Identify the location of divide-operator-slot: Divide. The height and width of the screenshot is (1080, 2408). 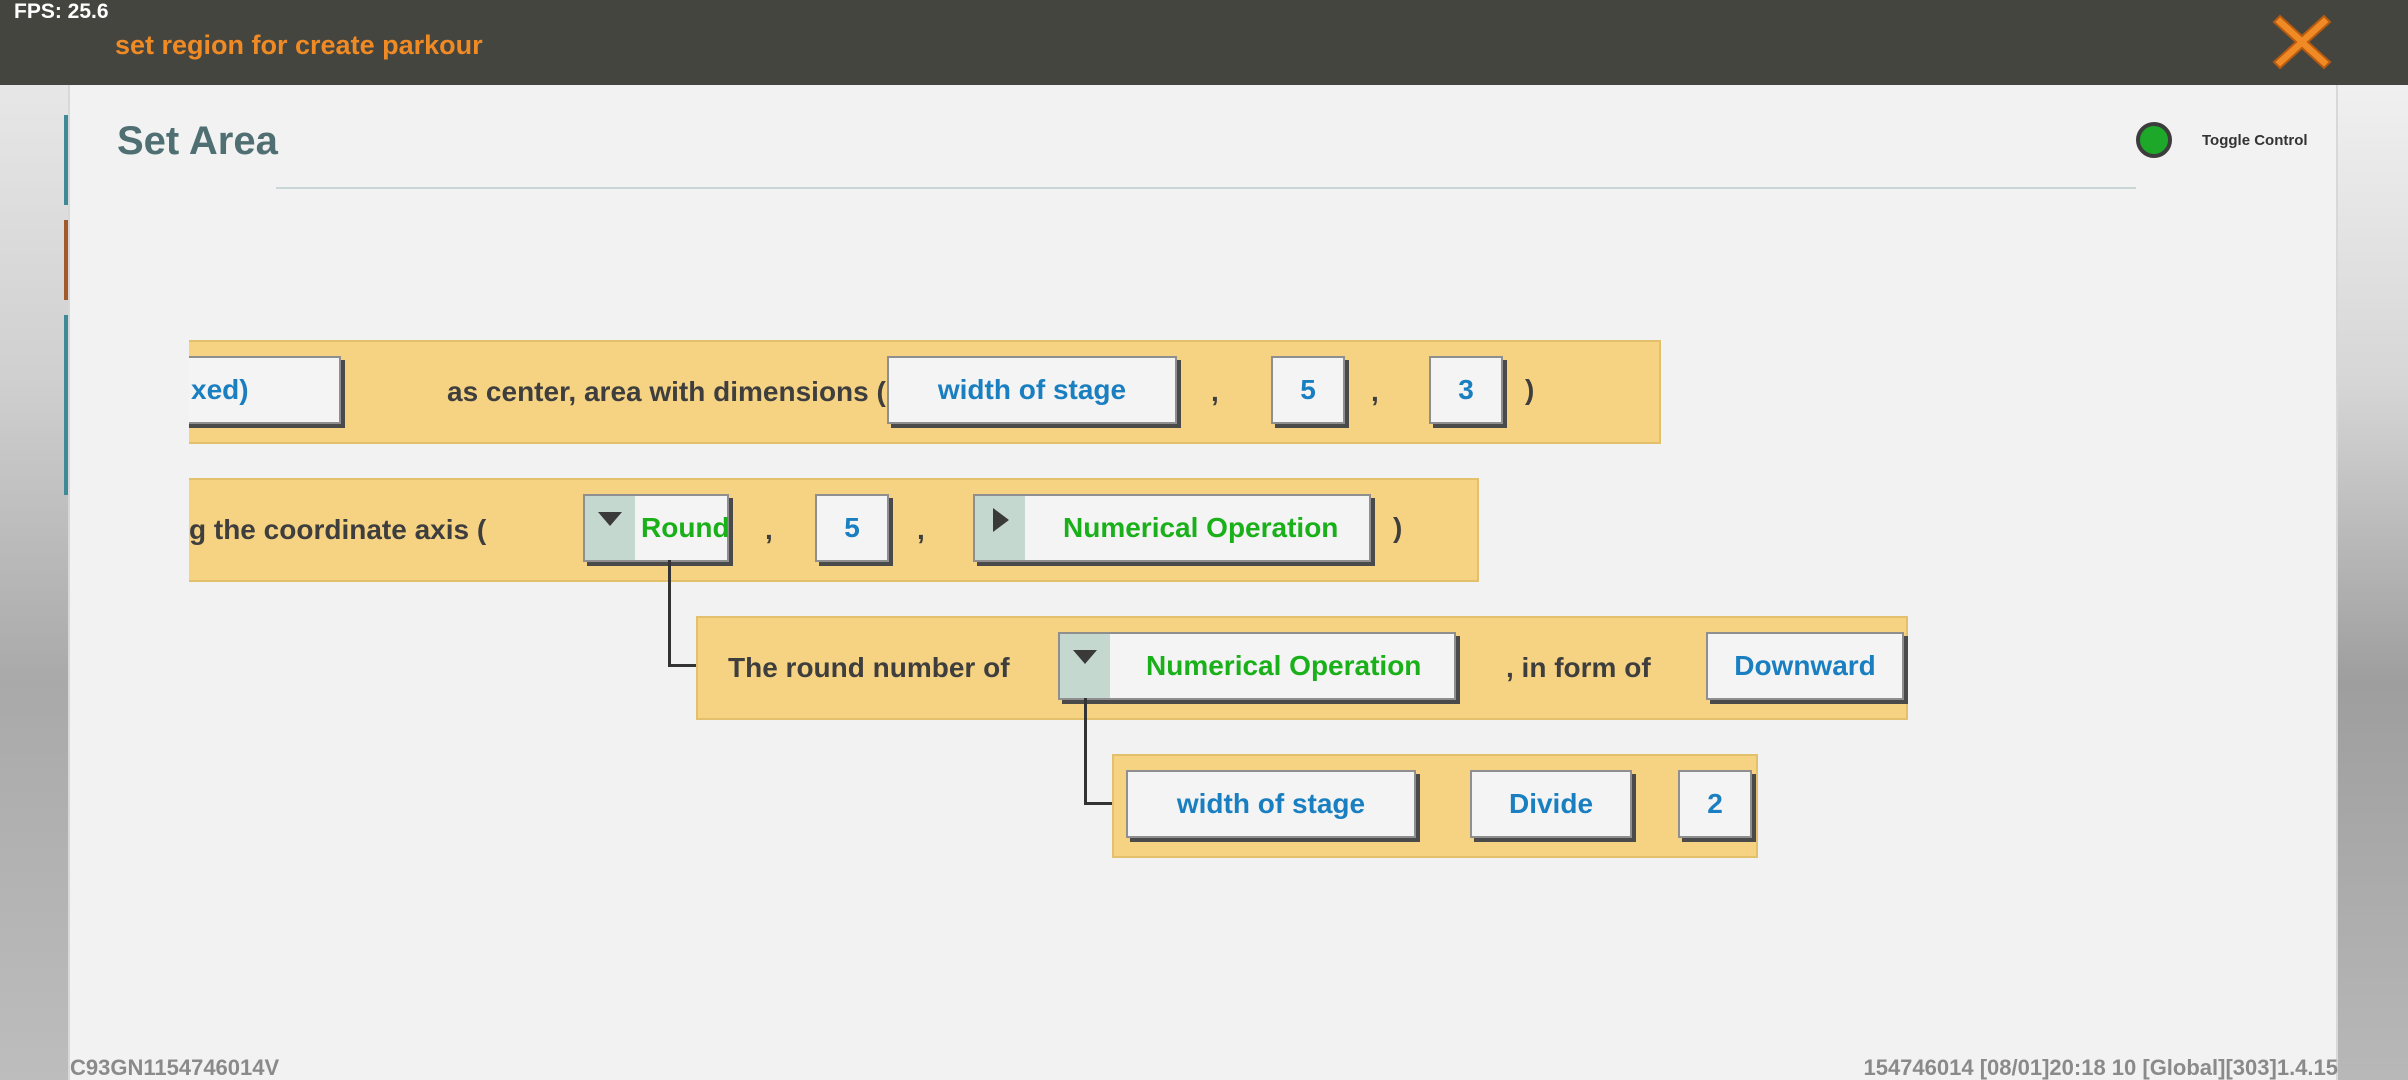
(1551, 804).